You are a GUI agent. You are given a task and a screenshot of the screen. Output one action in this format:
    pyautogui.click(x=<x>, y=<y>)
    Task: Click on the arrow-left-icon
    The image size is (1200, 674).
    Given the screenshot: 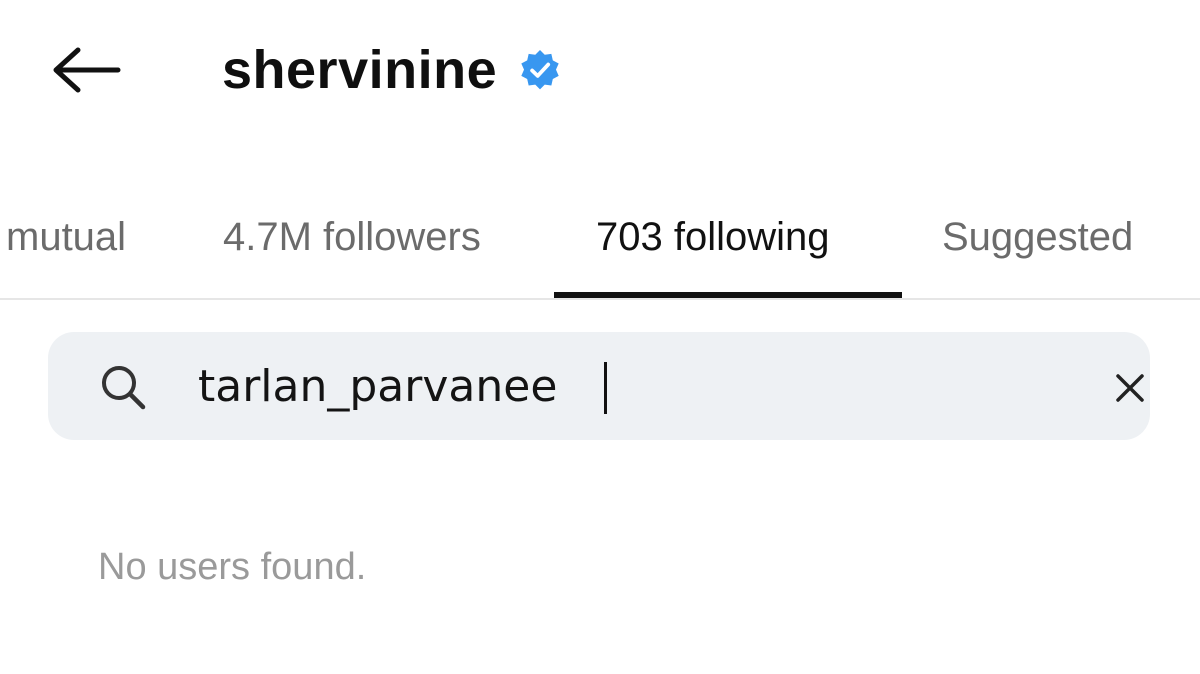 What is the action you would take?
    pyautogui.click(x=87, y=70)
    